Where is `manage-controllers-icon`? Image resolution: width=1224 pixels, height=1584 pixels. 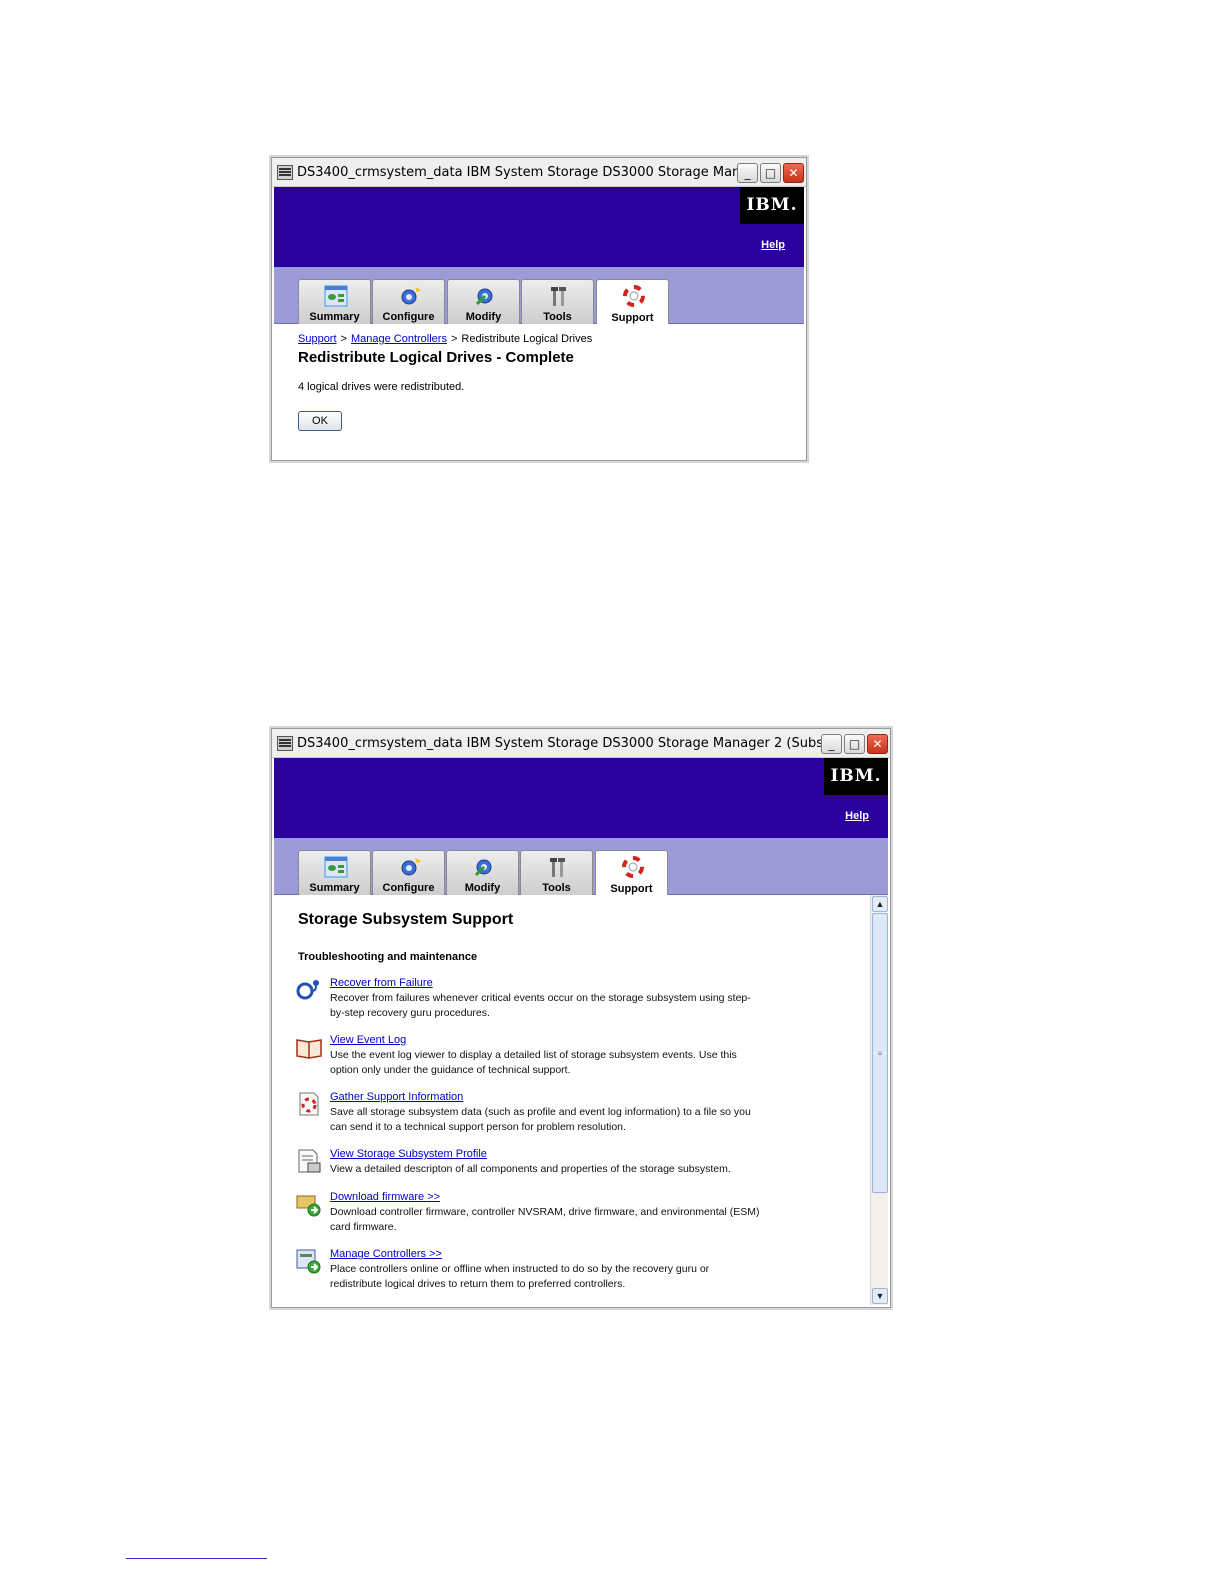
manage-controllers-icon is located at coordinates (308, 1261).